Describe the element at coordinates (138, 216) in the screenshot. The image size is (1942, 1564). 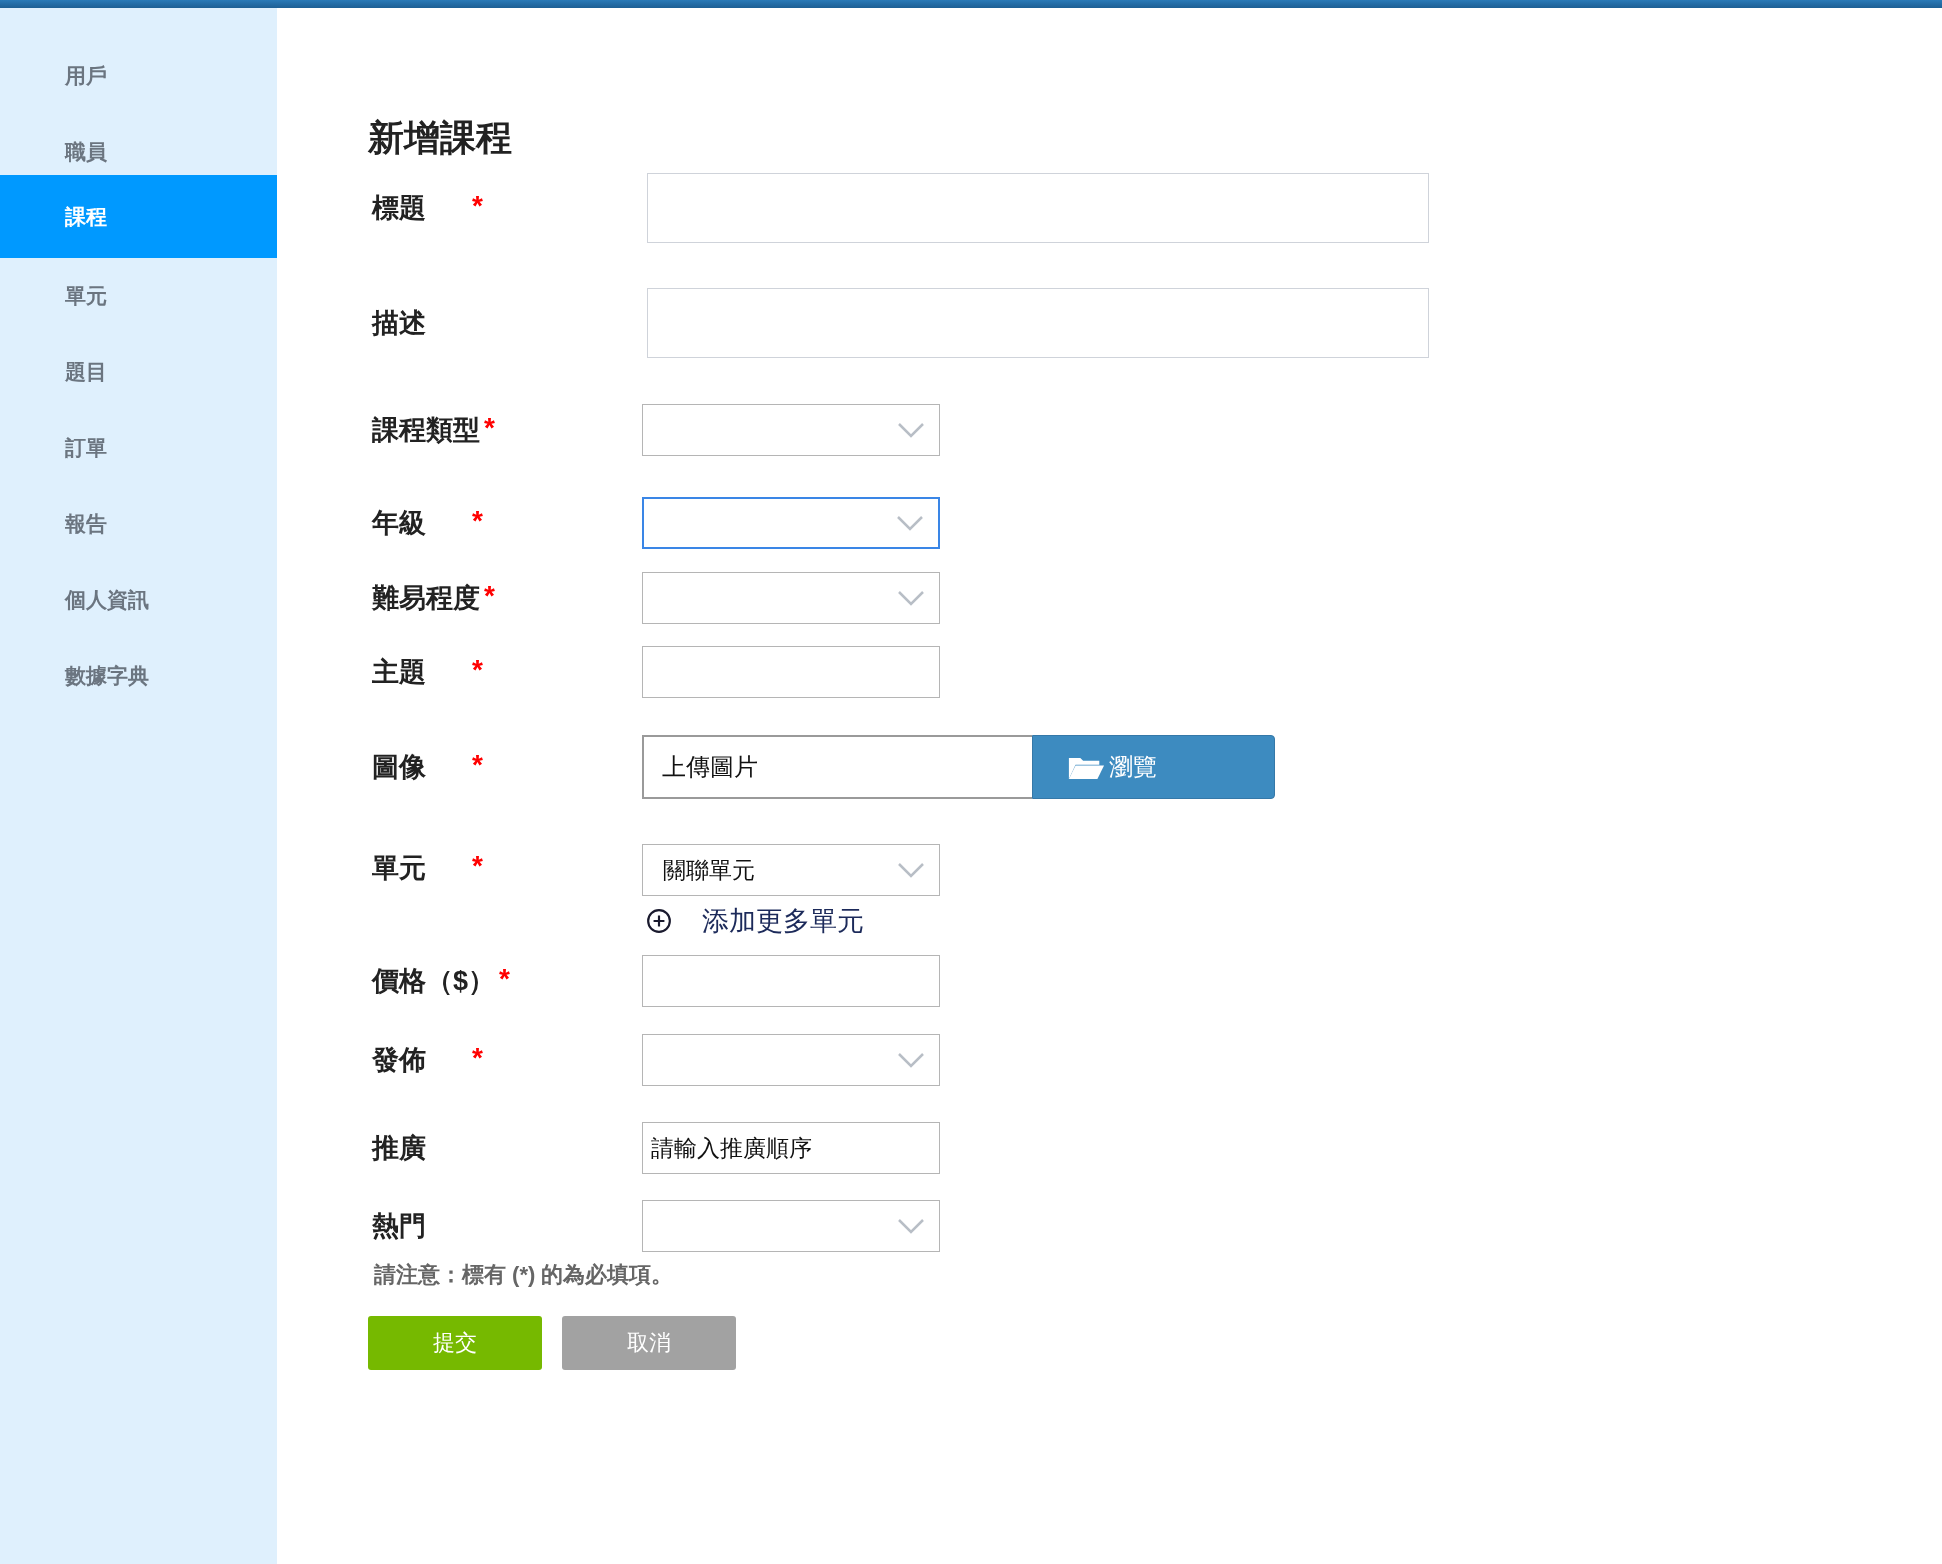
I see `sidebar-item: 課程` at that location.